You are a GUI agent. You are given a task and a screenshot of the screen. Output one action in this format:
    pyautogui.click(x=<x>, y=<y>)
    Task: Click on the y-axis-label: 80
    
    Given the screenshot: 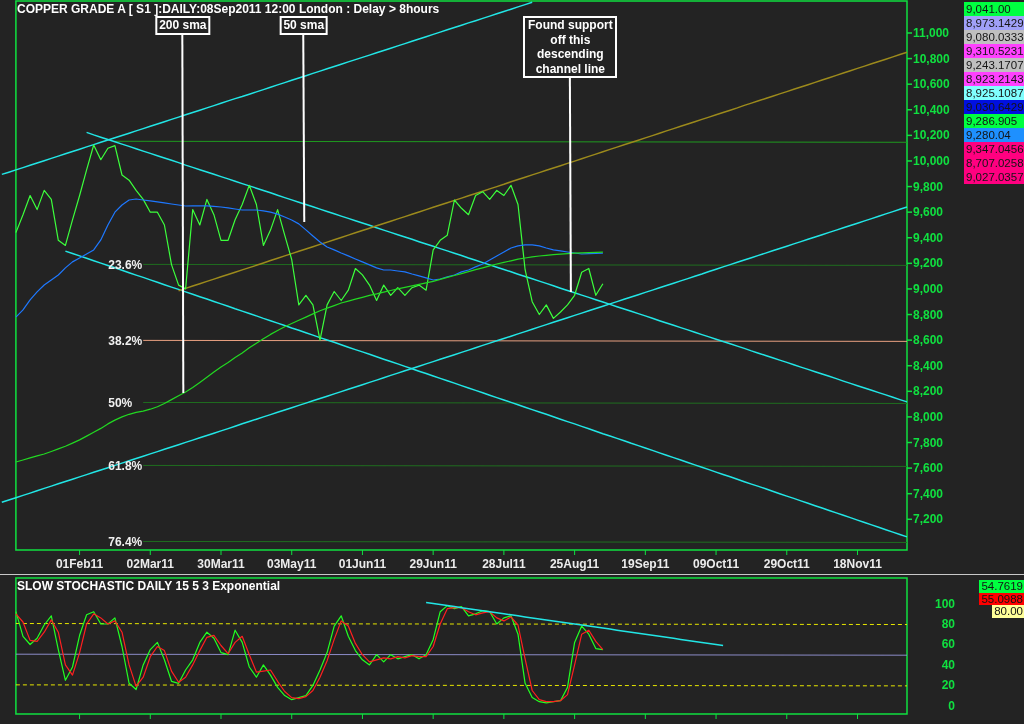 What is the action you would take?
    pyautogui.click(x=948, y=624)
    